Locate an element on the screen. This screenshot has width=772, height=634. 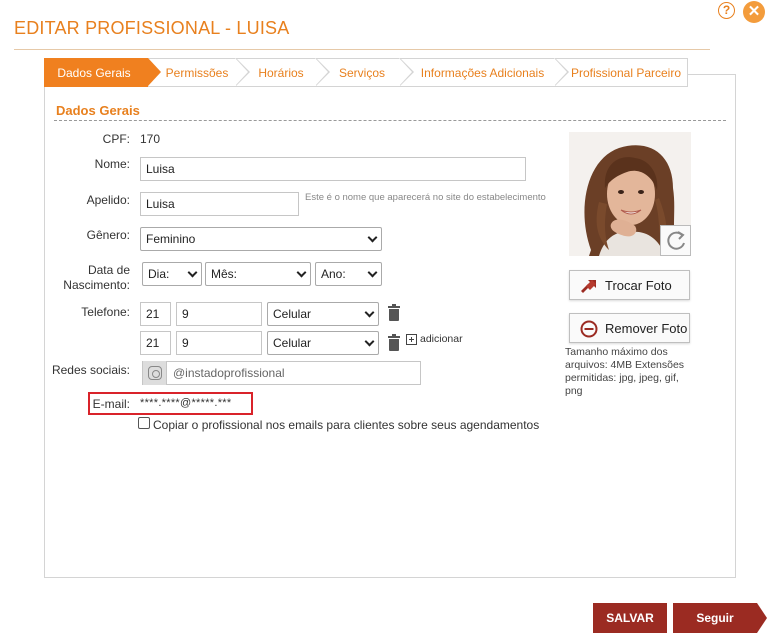
mes-select: Mês: is located at coordinates (258, 274).